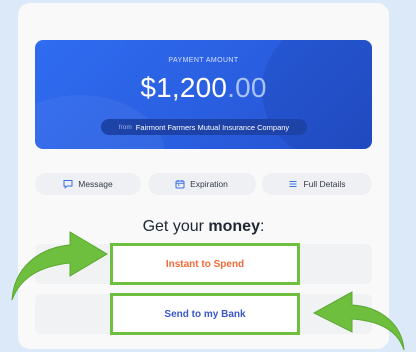 The image size is (416, 352). Describe the element at coordinates (324, 184) in the screenshot. I see `tab-full-details-label: Full Details` at that location.